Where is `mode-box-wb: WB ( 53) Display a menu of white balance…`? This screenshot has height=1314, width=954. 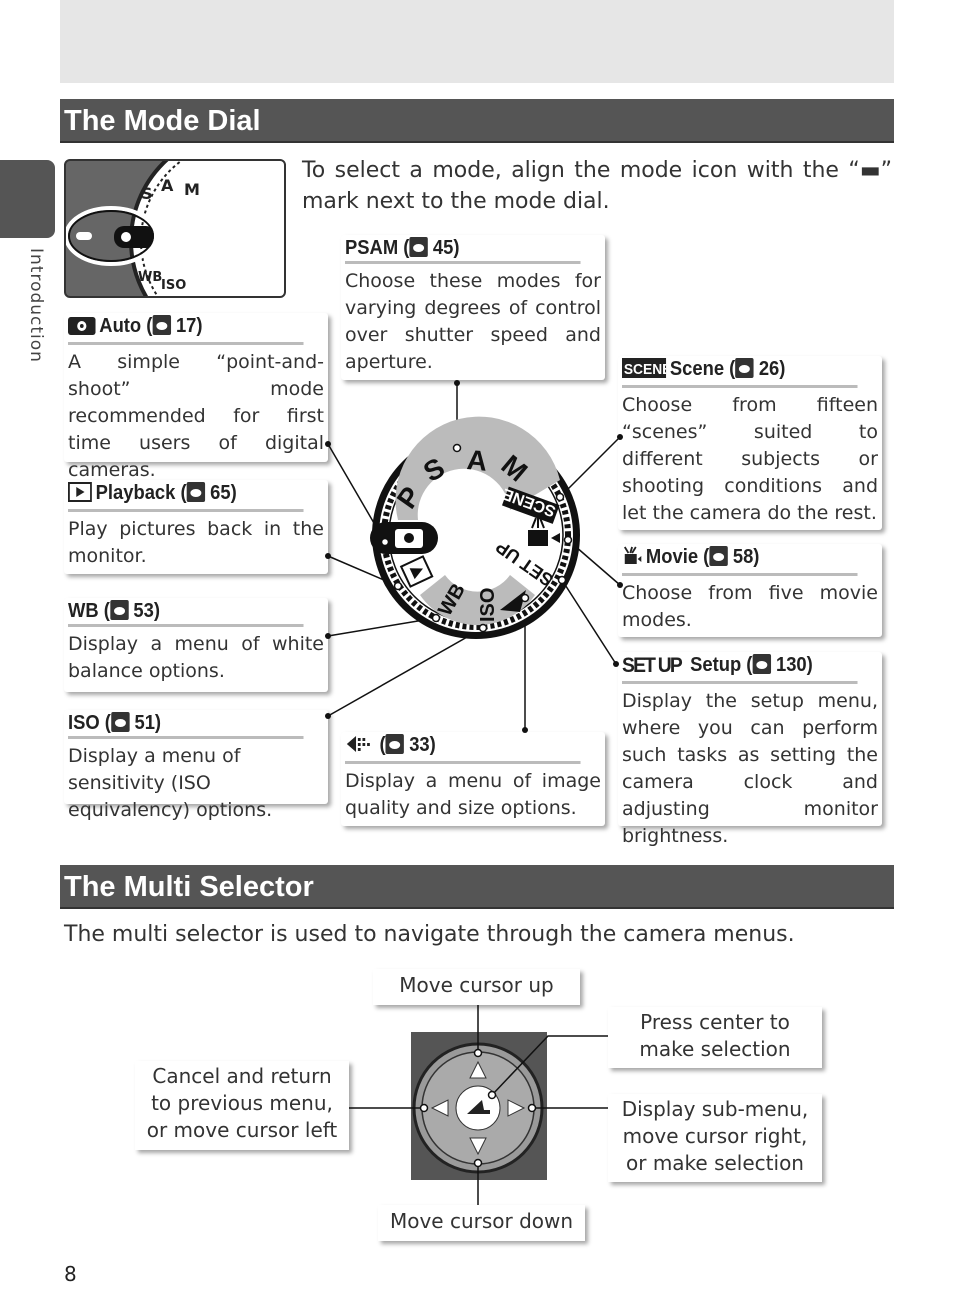 mode-box-wb: WB ( 53) Display a menu of white balance… is located at coordinates (196, 645).